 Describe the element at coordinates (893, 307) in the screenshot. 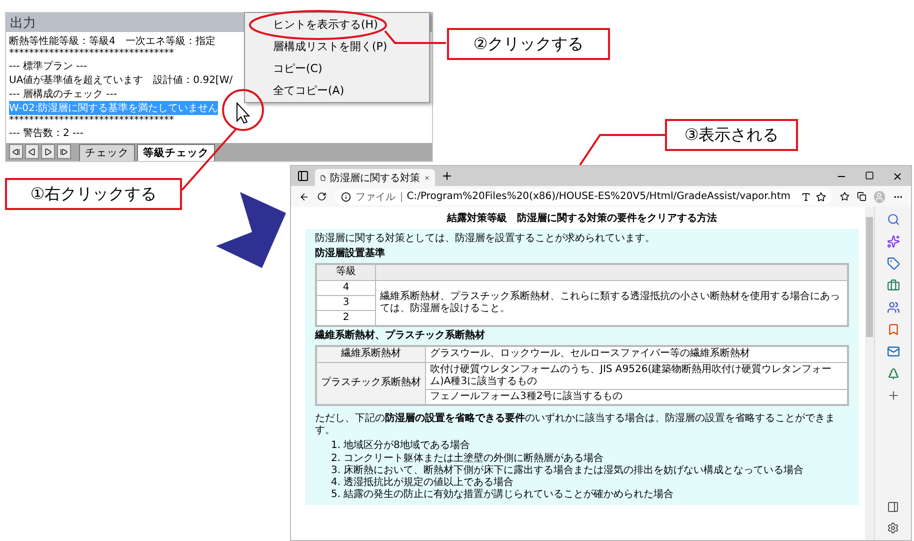

I see `people-icon` at that location.